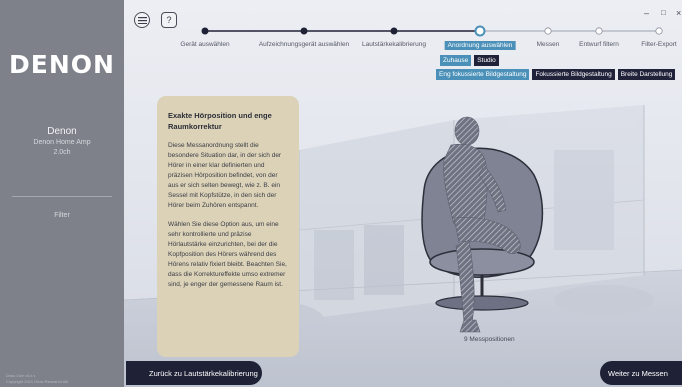 Image resolution: width=682 pixels, height=387 pixels. What do you see at coordinates (62, 131) in the screenshot?
I see `device-name: Denon` at bounding box center [62, 131].